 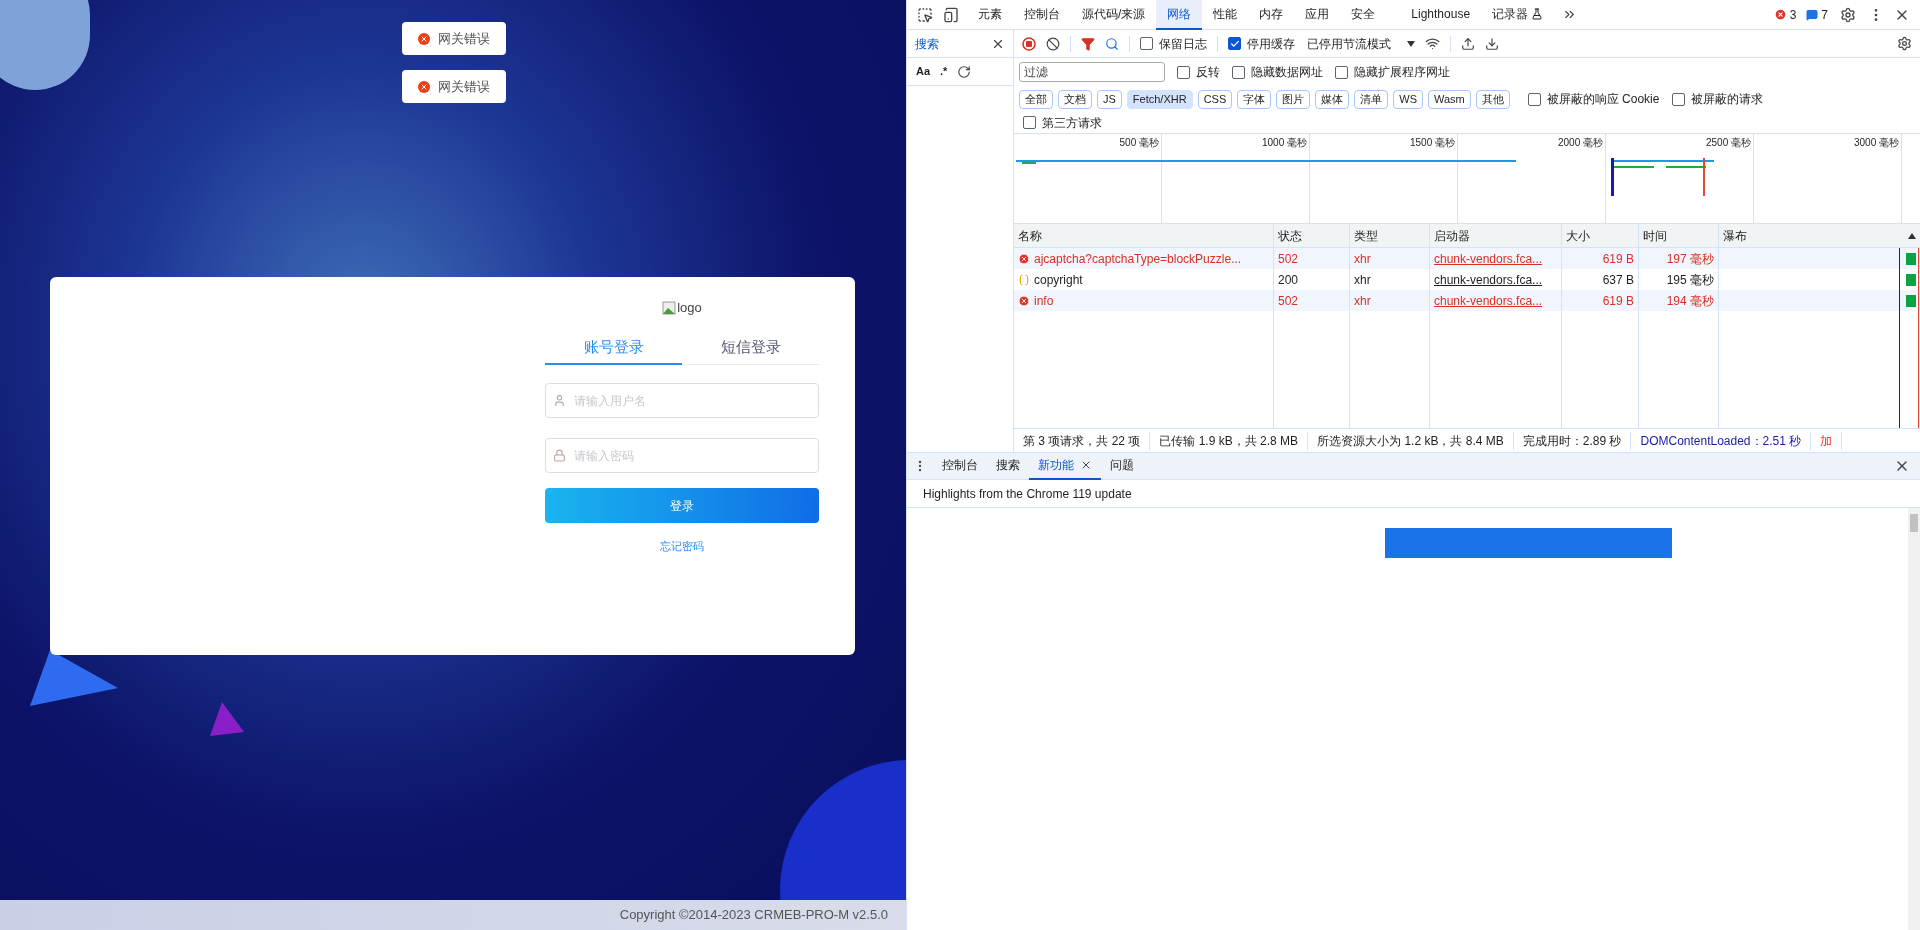 I want to click on drawer-tab: 控制台, so click(x=960, y=466).